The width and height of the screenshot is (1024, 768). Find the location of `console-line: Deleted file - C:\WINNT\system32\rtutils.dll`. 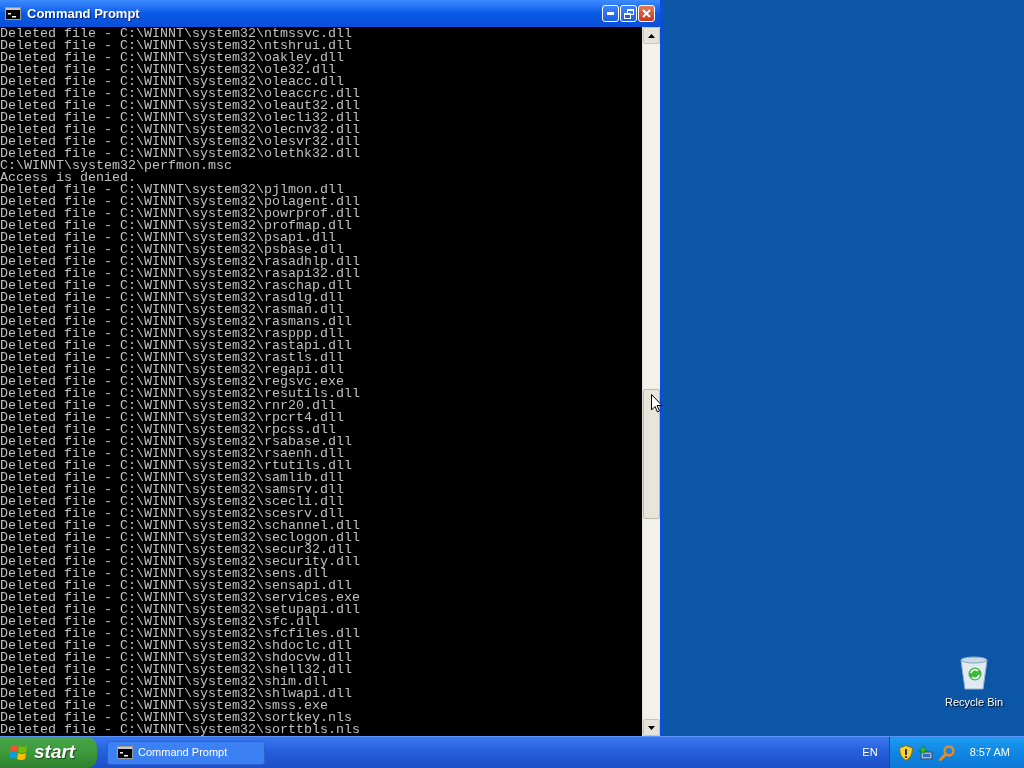

console-line: Deleted file - C:\WINNT\system32\rtutils.dll is located at coordinates (176, 466).